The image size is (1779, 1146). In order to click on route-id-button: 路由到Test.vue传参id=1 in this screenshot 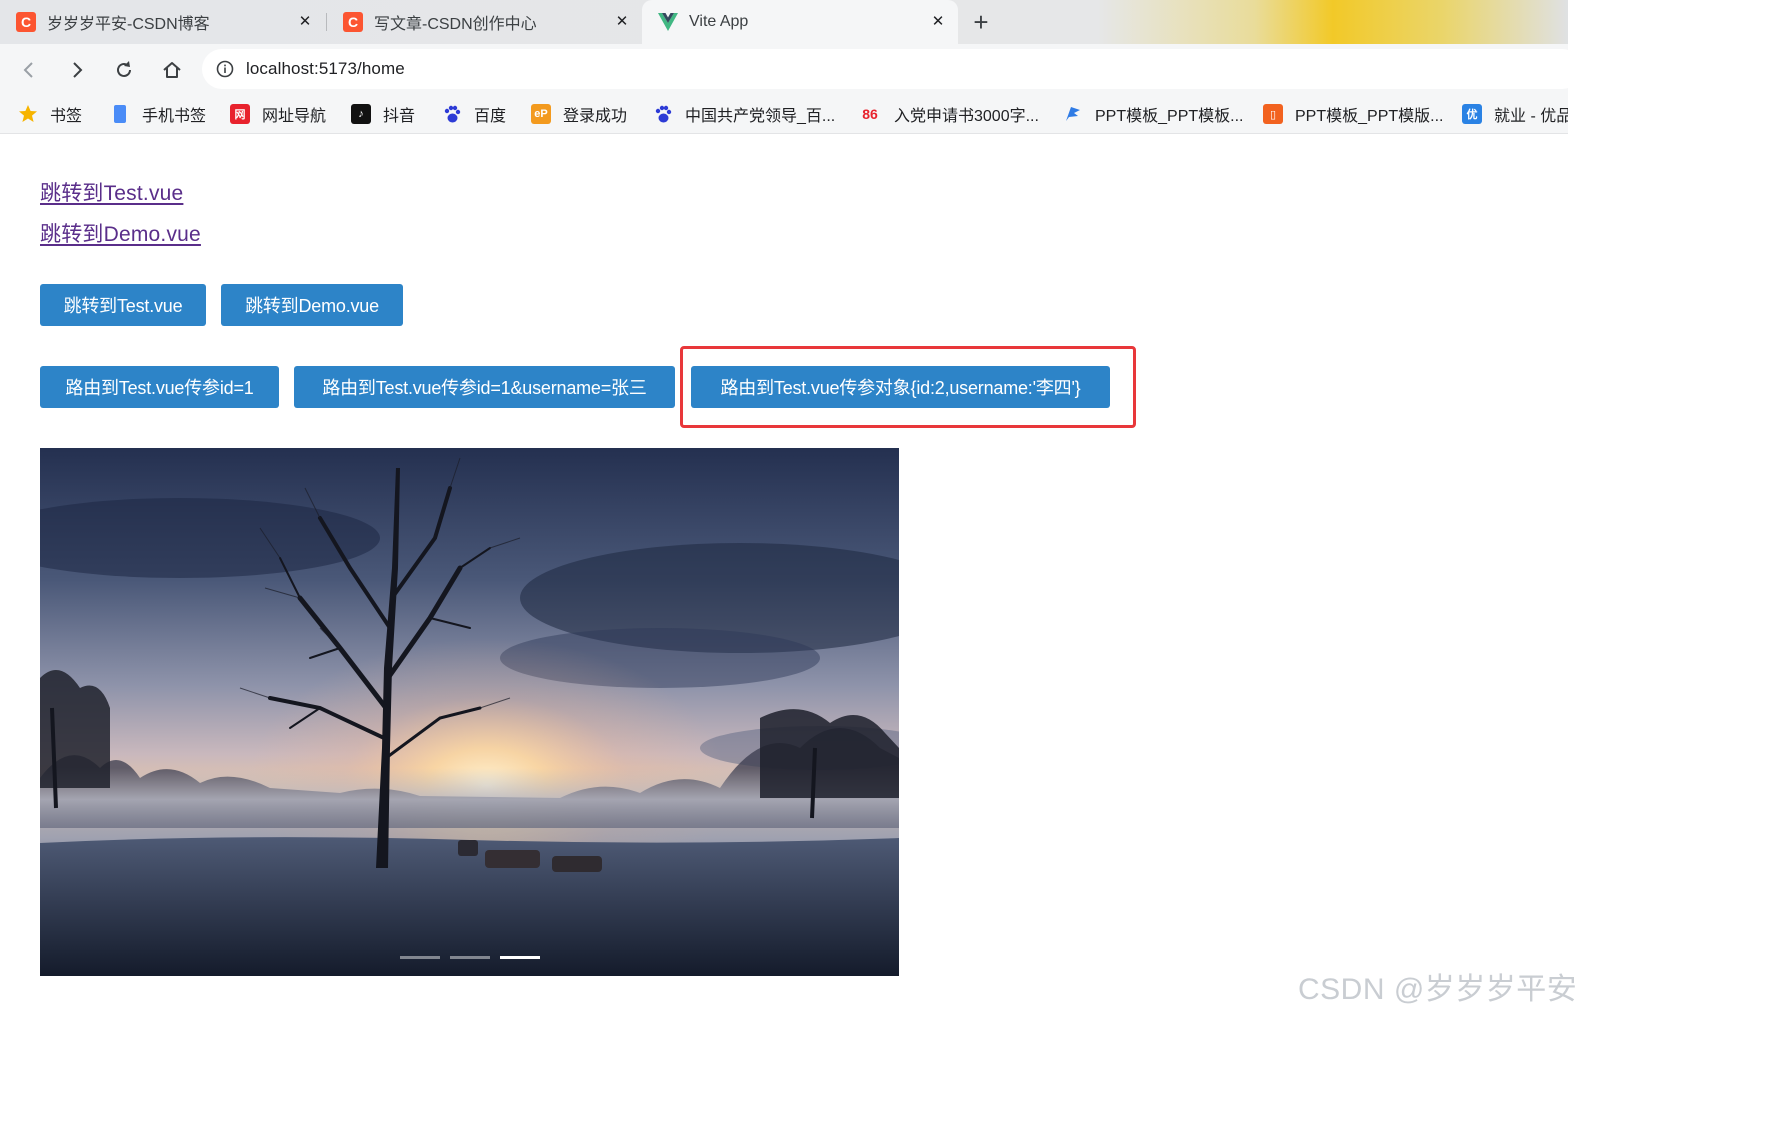, I will do `click(159, 387)`.